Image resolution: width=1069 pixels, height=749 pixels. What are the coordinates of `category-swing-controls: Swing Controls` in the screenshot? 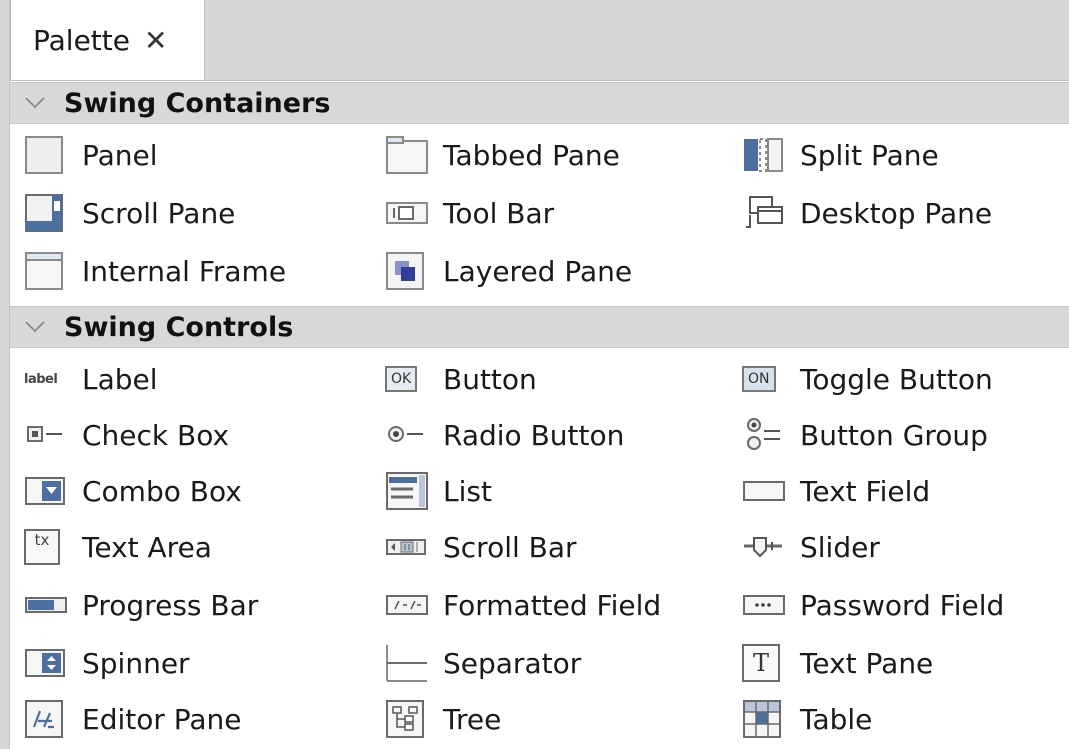 It's located at (539, 327).